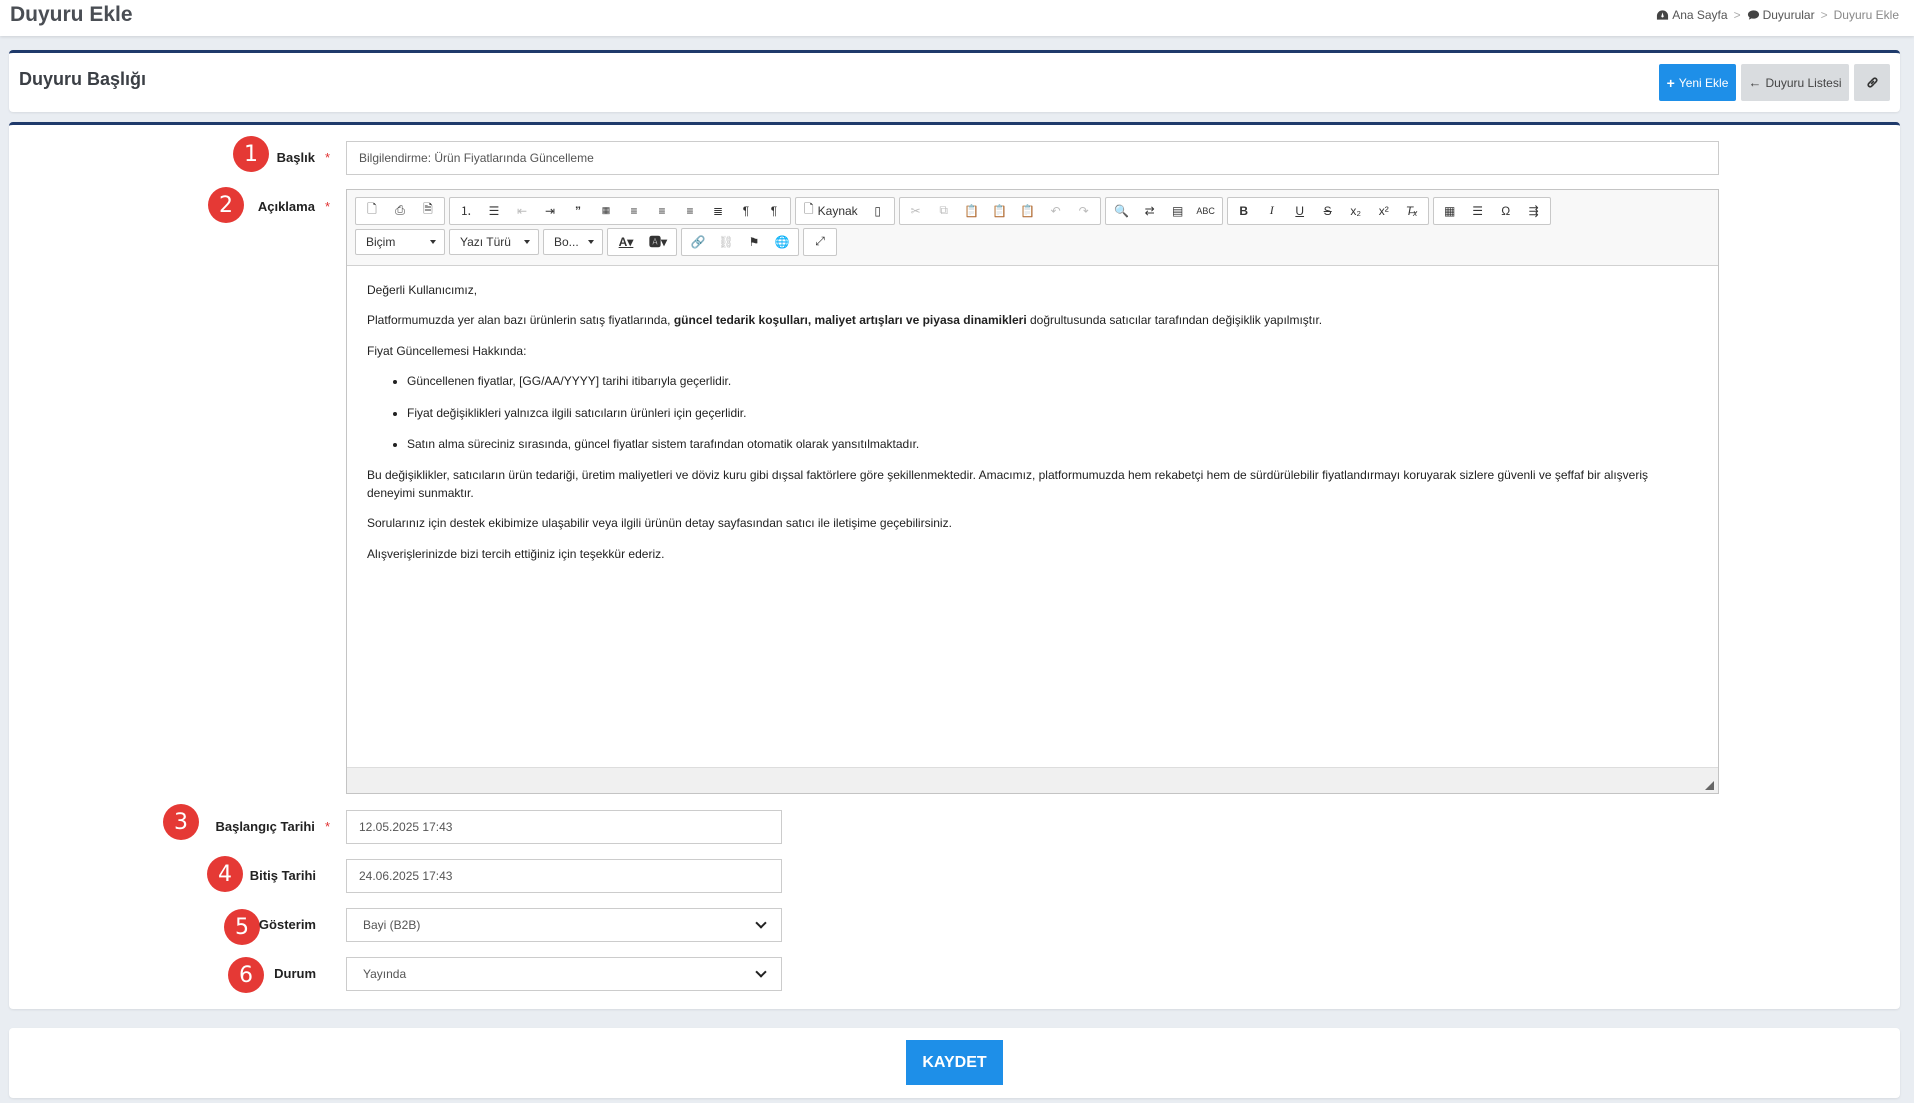 The image size is (1914, 1103). I want to click on strikethrough-icon: S, so click(1328, 211).